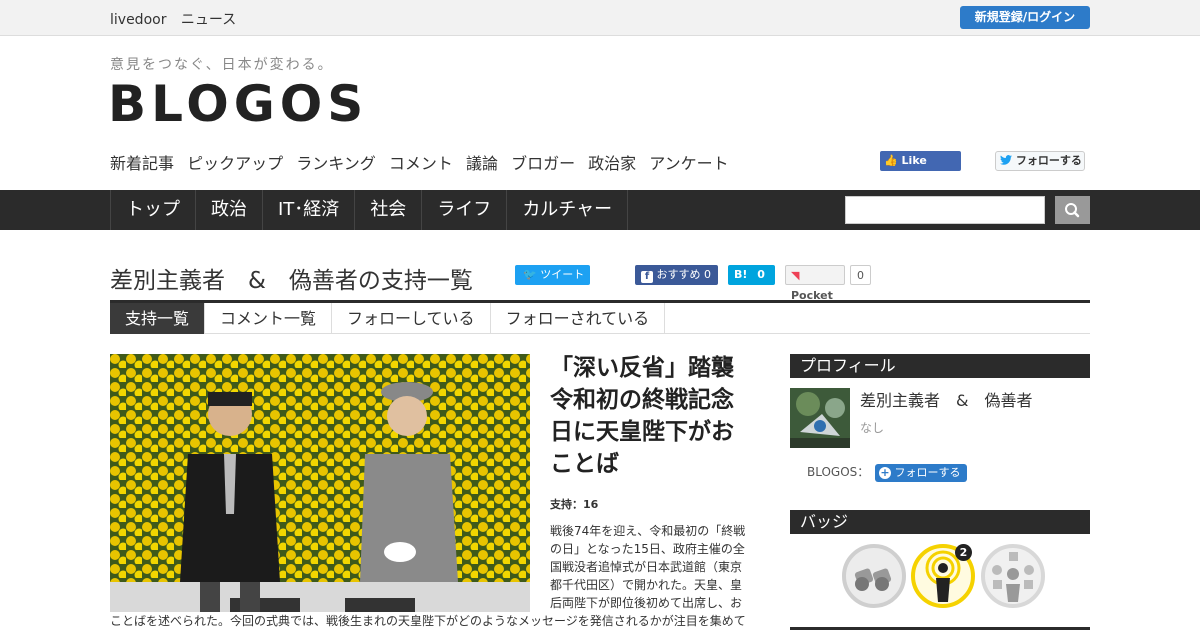 The width and height of the screenshot is (1200, 630). I want to click on plus-icon: +, so click(885, 472).